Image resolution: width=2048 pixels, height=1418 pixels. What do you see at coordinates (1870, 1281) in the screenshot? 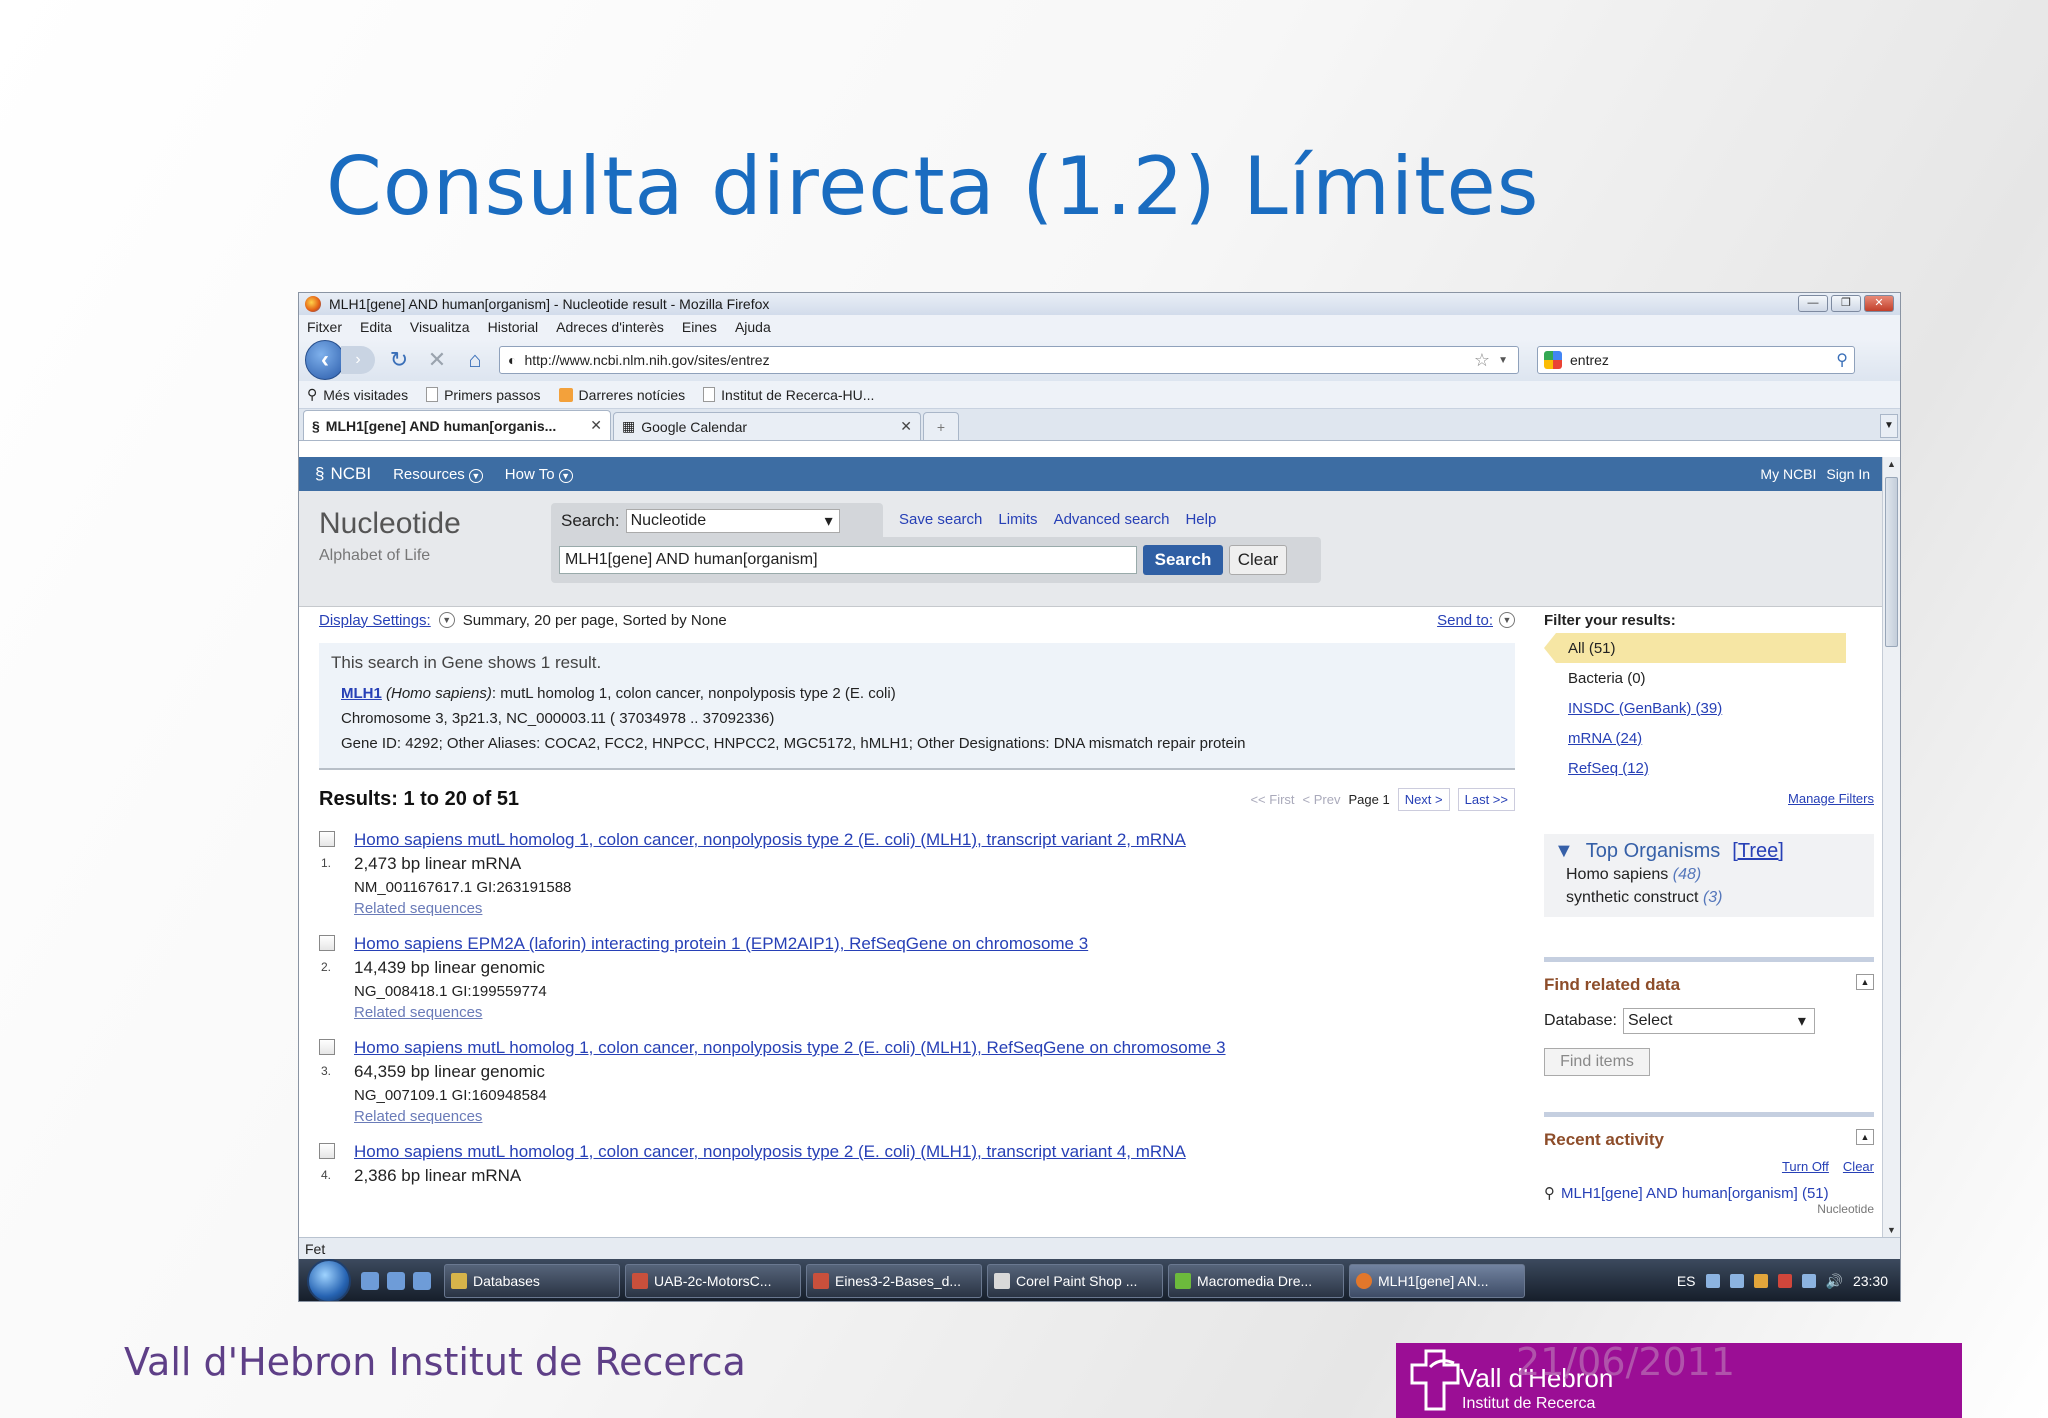
I see `clock: 23:30` at bounding box center [1870, 1281].